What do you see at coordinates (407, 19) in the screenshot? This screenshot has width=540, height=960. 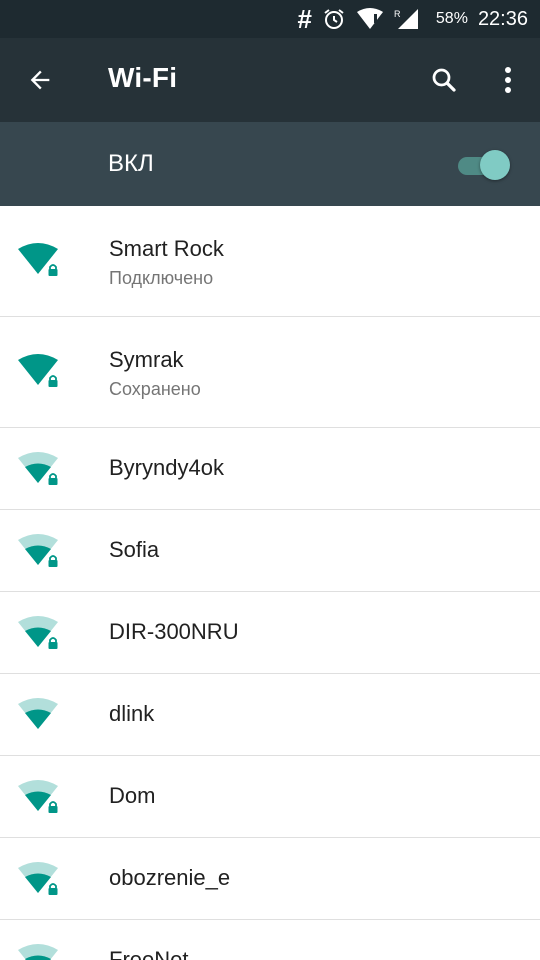 I see `cell-signal-icon: R` at bounding box center [407, 19].